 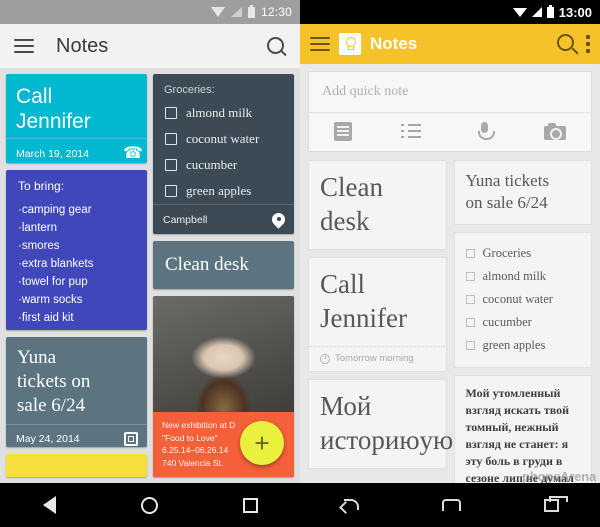 I want to click on list-item: lantern, so click(x=77, y=228).